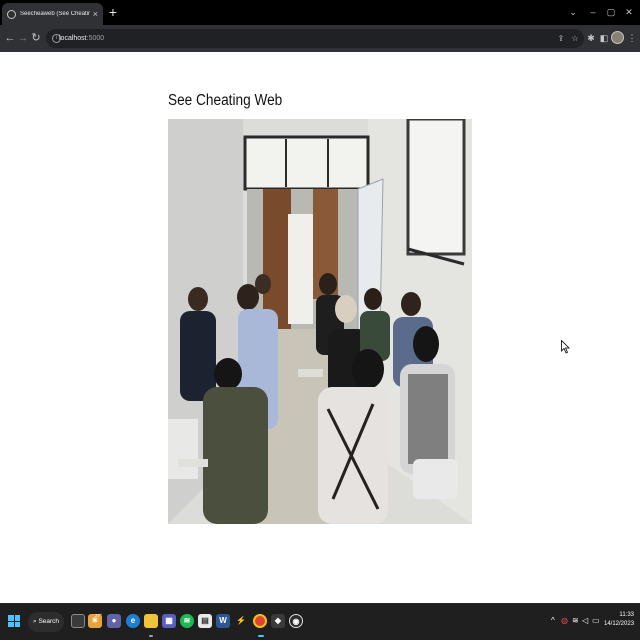 This screenshot has height=640, width=640. Describe the element at coordinates (169, 621) in the screenshot. I see `store-icon: ▦` at that location.